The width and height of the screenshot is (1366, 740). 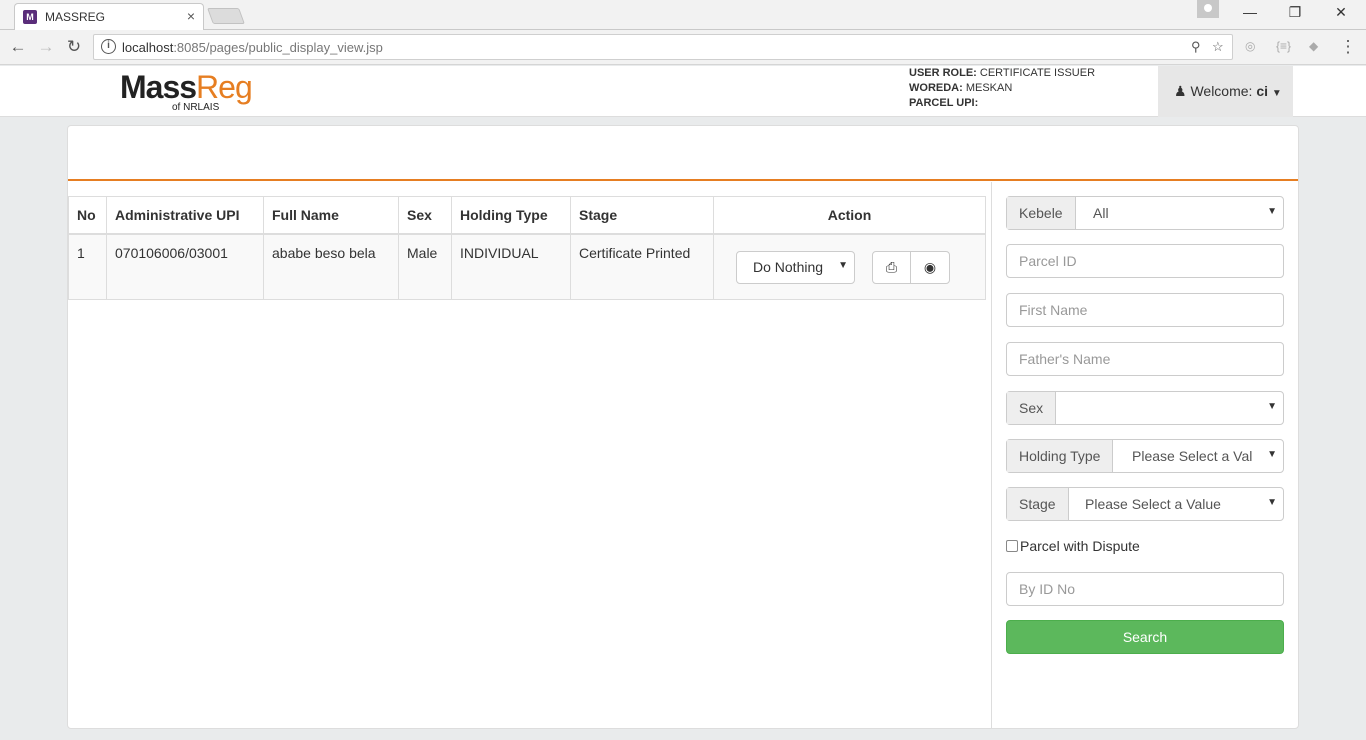 I want to click on info-icon: i, so click(x=108, y=46).